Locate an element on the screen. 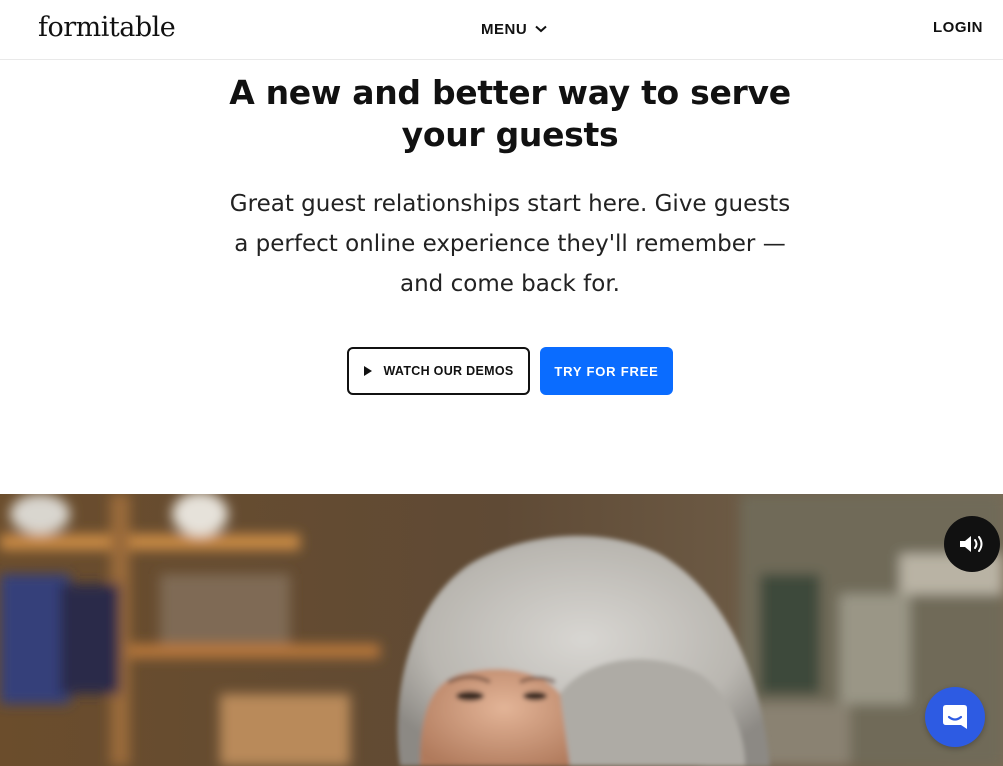  volume-icon is located at coordinates (971, 544).